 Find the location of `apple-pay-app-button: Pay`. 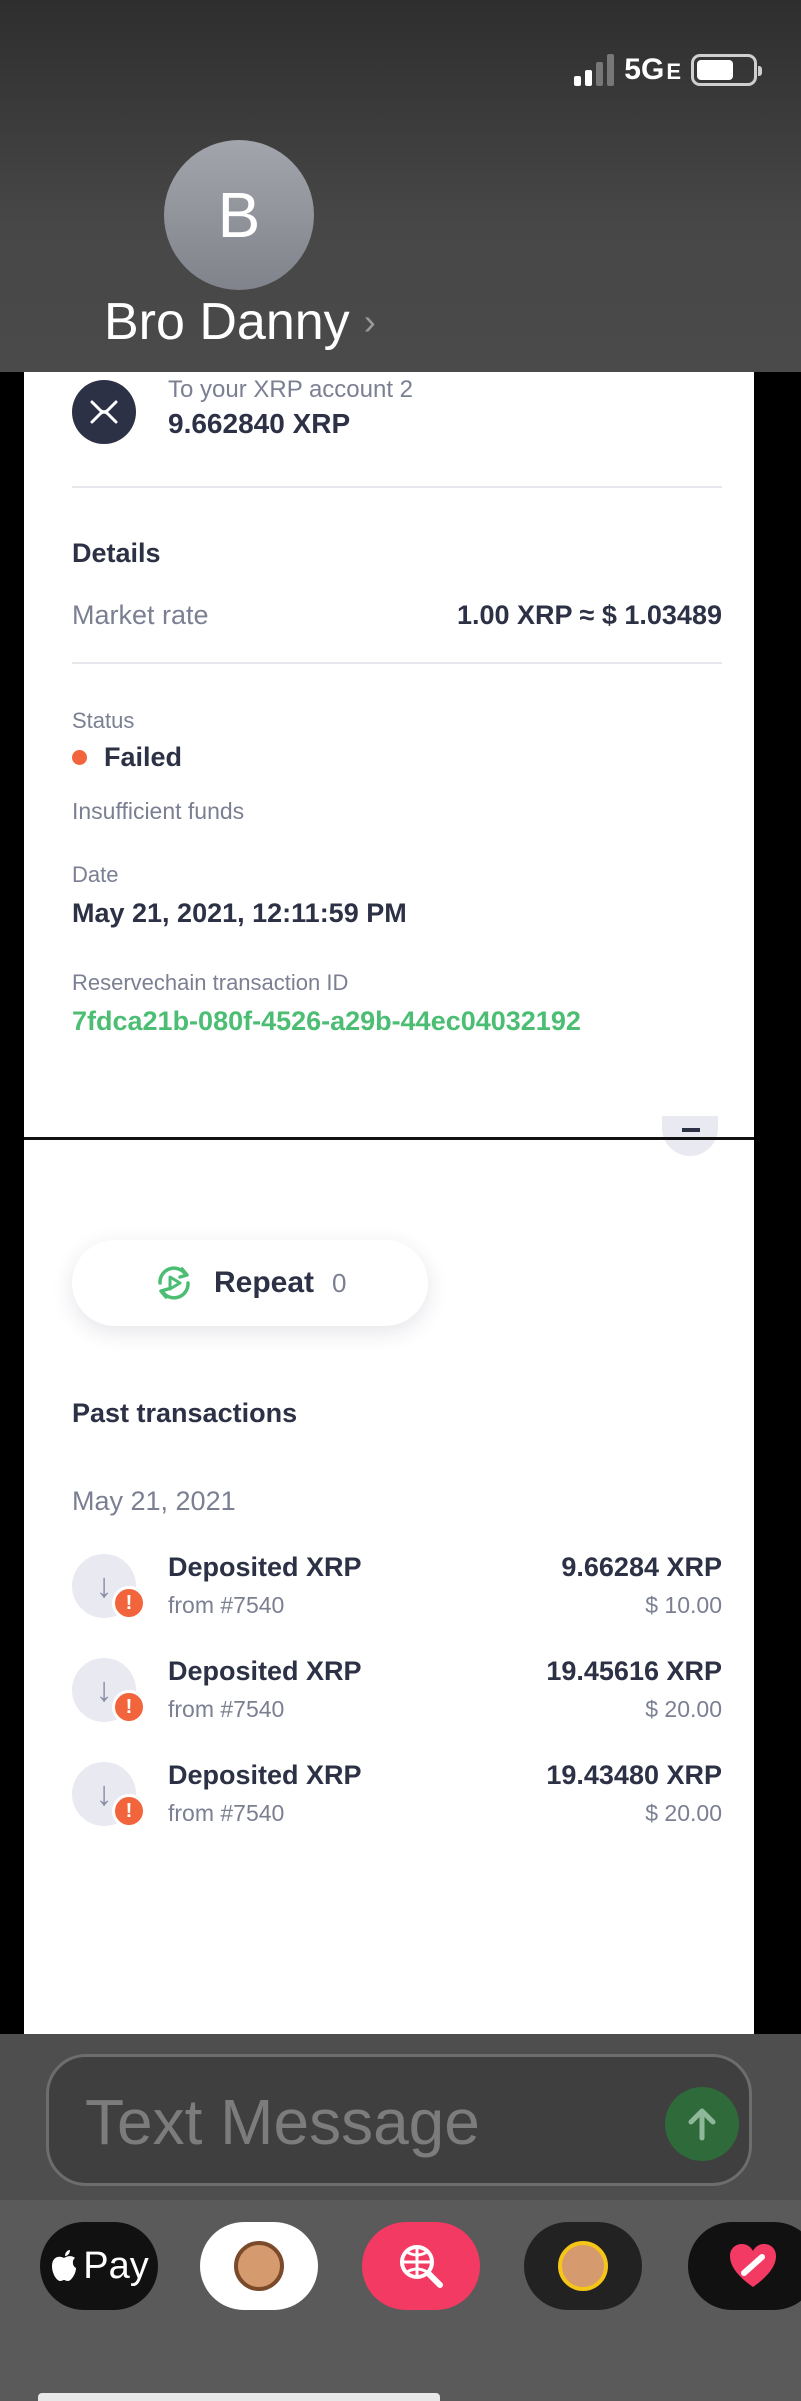

apple-pay-app-button: Pay is located at coordinates (99, 2266).